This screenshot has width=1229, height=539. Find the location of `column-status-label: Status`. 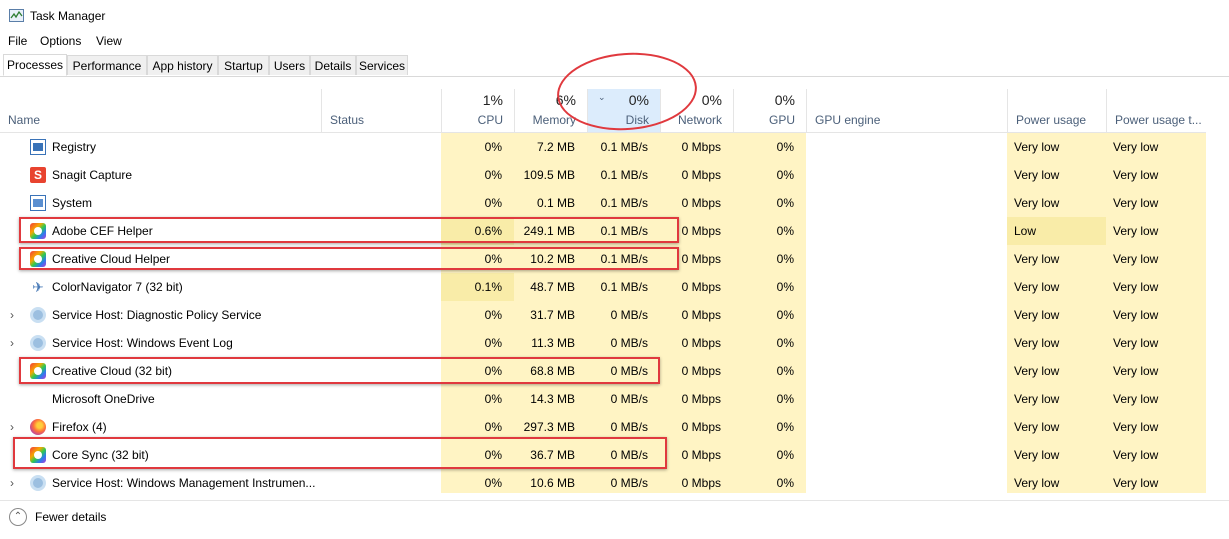

column-status-label: Status is located at coordinates (347, 120).